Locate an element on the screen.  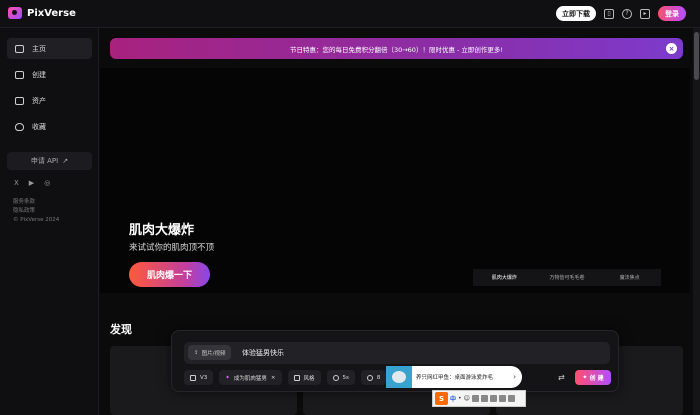
top-bar: PixVerse 立即下载 ▯ ? ▸ 登录 is located at coordinates (350, 14).